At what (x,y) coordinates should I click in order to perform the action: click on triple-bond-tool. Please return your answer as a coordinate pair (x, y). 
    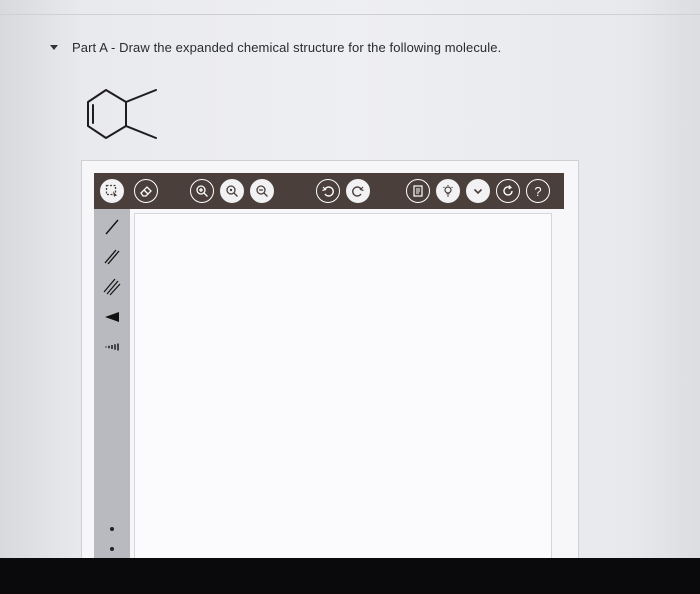
    Looking at the image, I should click on (112, 287).